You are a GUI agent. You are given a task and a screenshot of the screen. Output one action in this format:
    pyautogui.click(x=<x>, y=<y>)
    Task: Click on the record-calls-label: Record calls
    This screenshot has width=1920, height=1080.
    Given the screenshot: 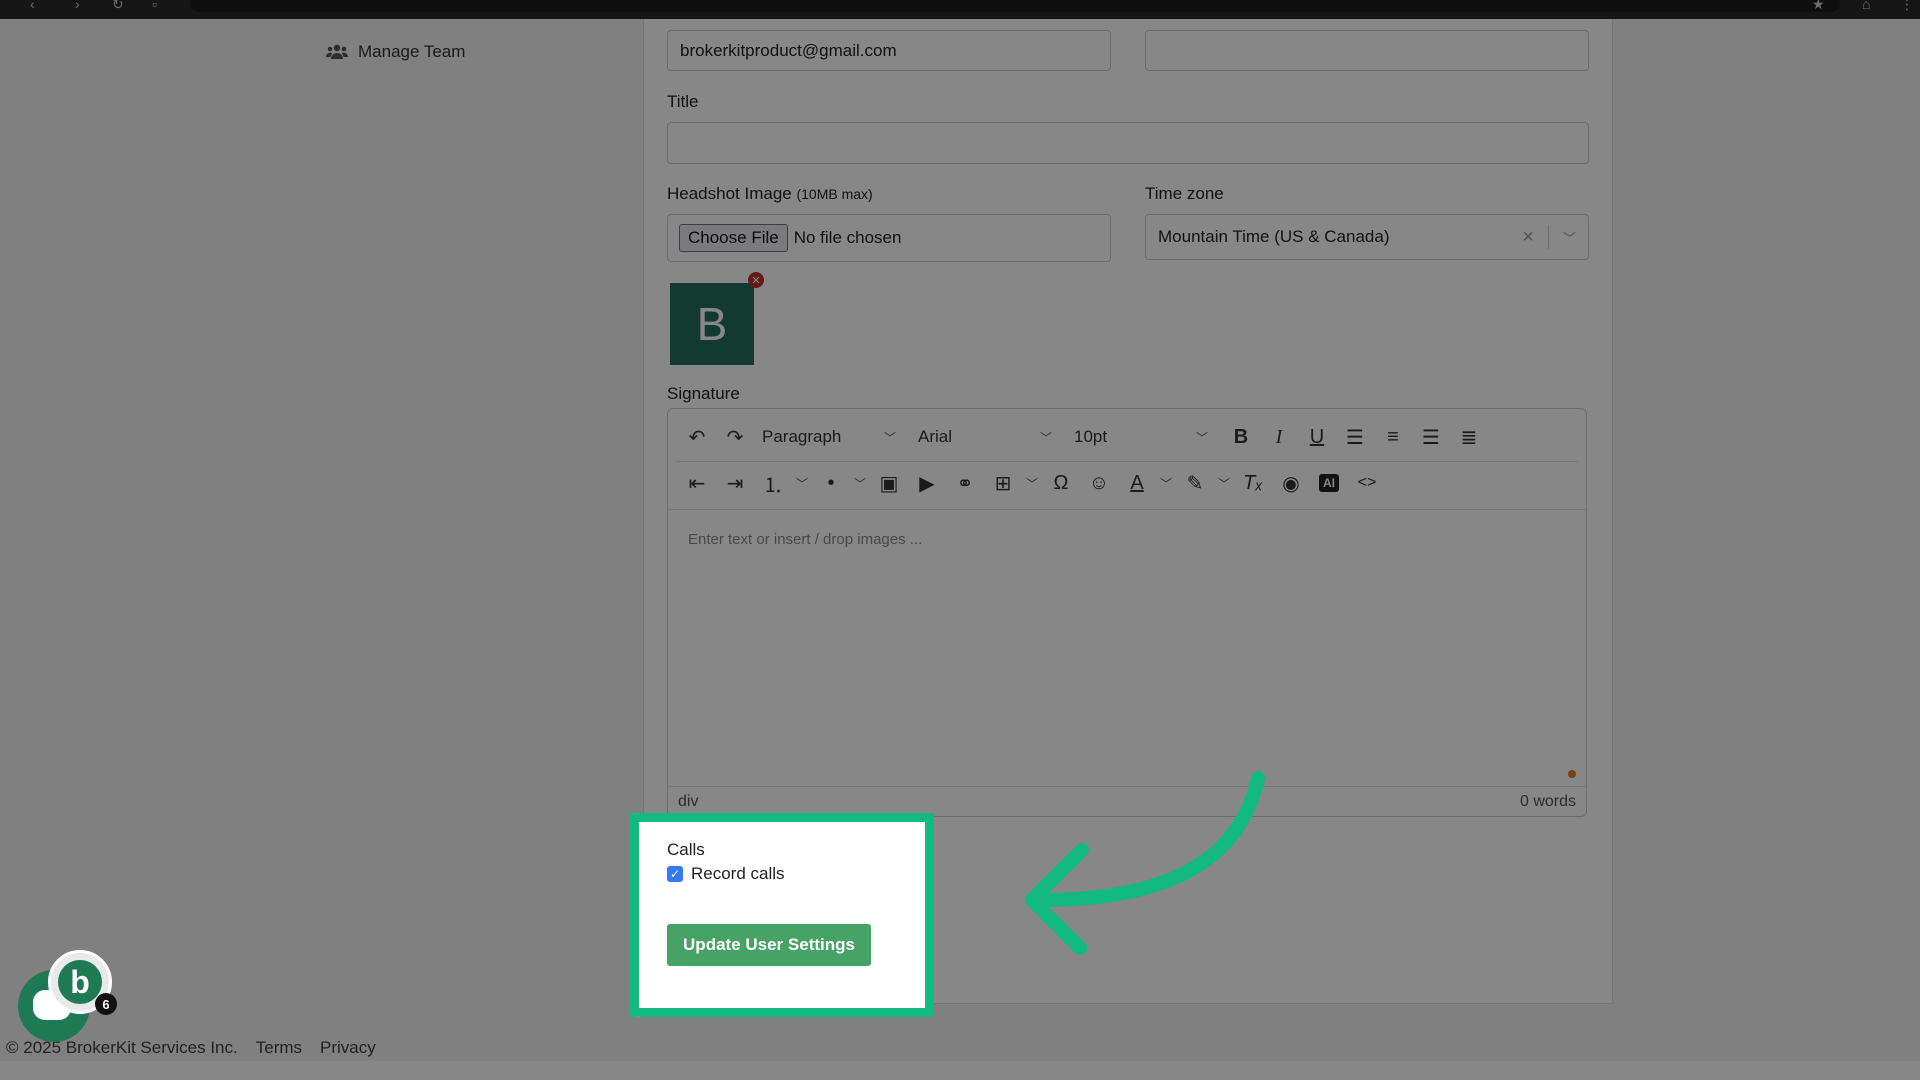 What is the action you would take?
    pyautogui.click(x=738, y=873)
    